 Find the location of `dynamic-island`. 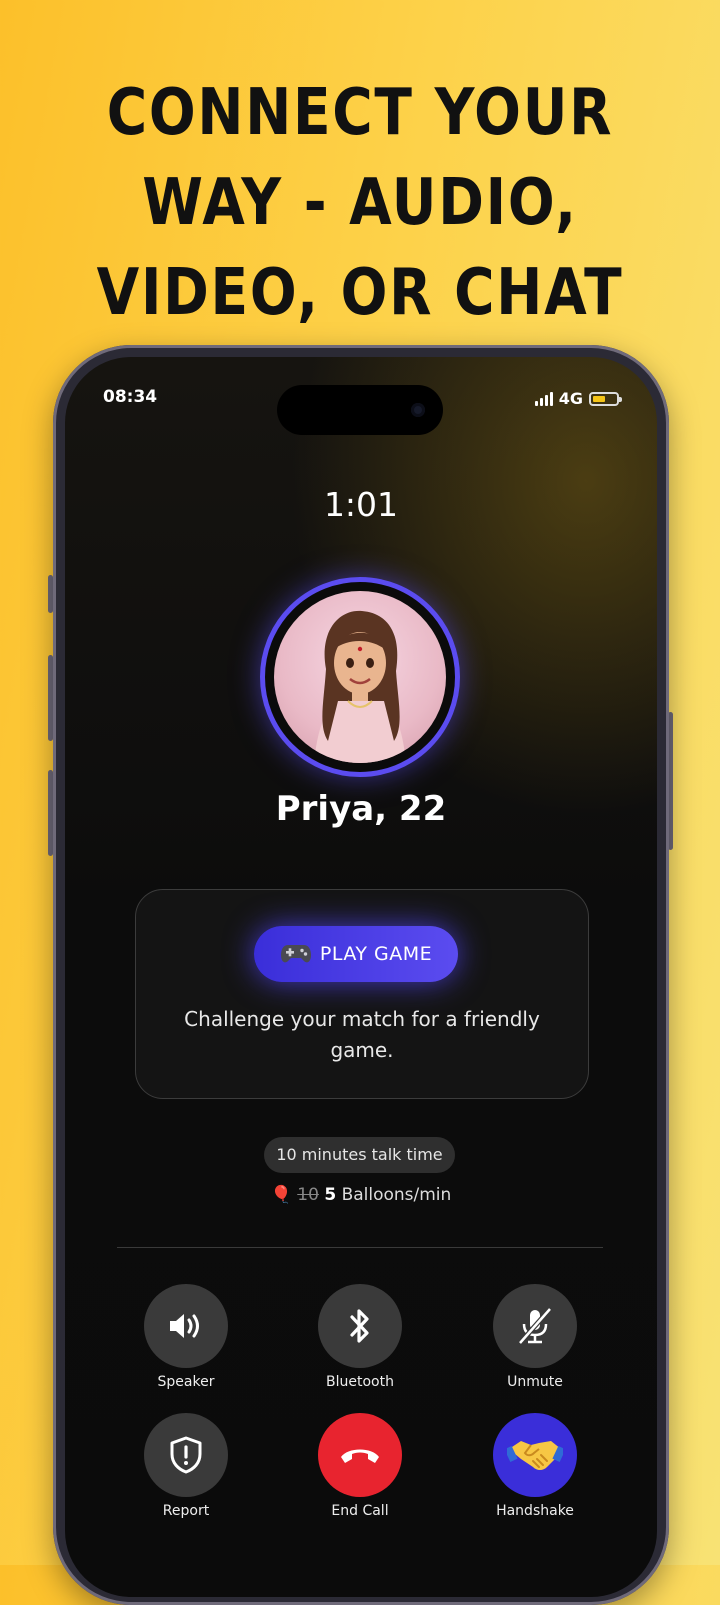

dynamic-island is located at coordinates (360, 410).